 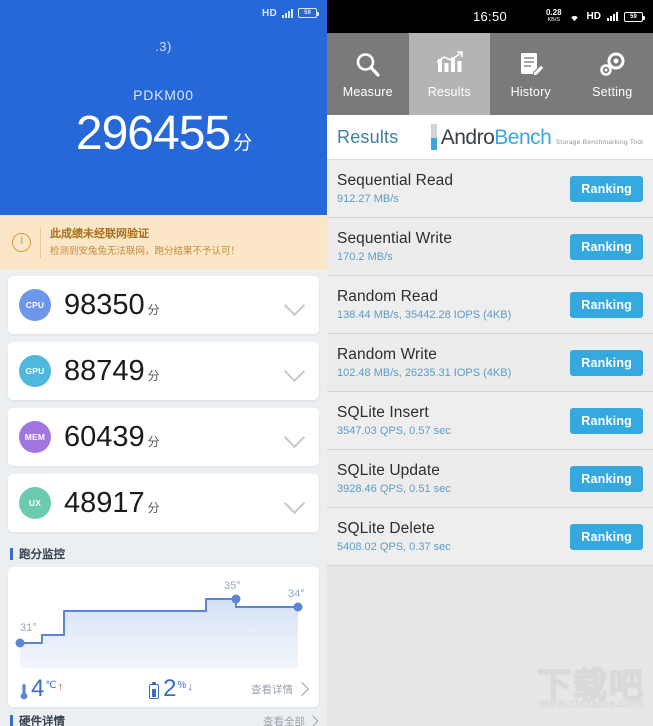 I want to click on battery-trend-icon: ↓, so click(x=190, y=687).